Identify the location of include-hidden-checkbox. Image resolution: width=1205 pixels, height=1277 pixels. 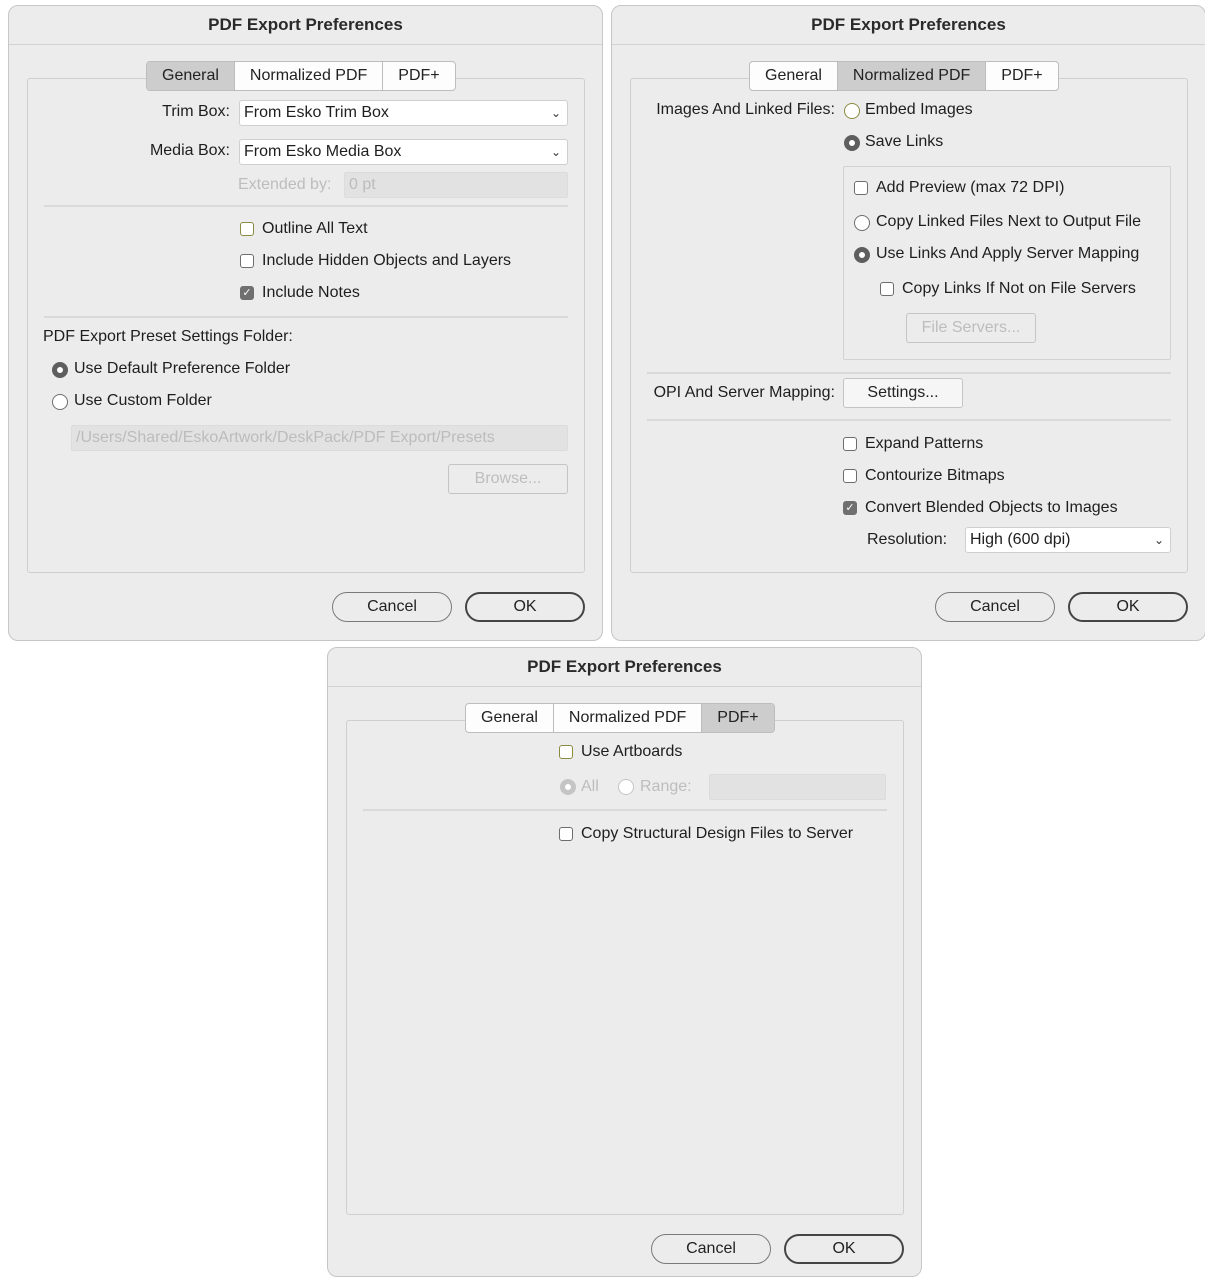
(247, 261).